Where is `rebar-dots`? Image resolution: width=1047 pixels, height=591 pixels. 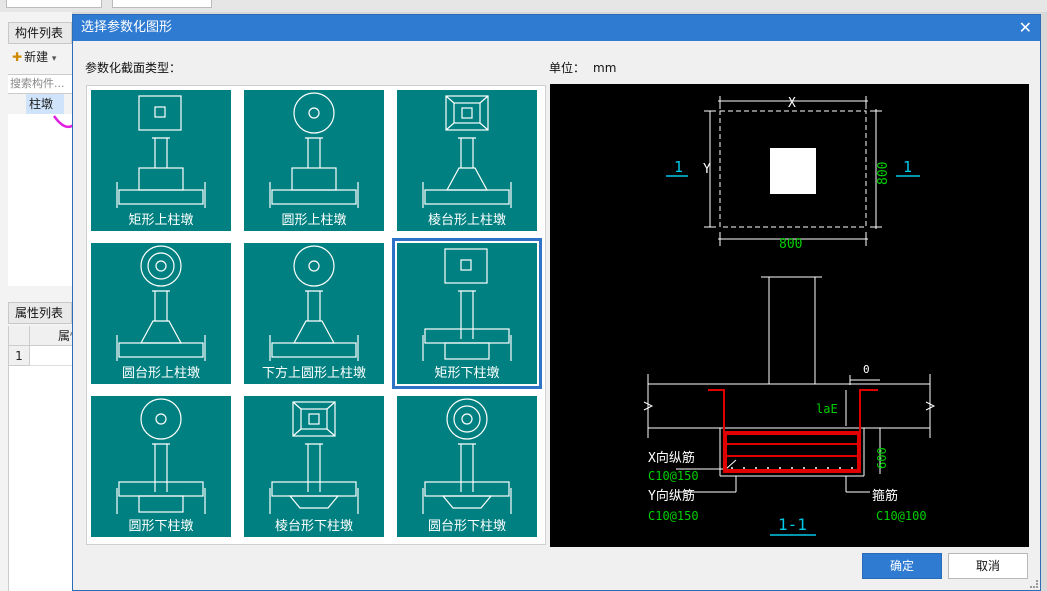
rebar-dots is located at coordinates (792, 468).